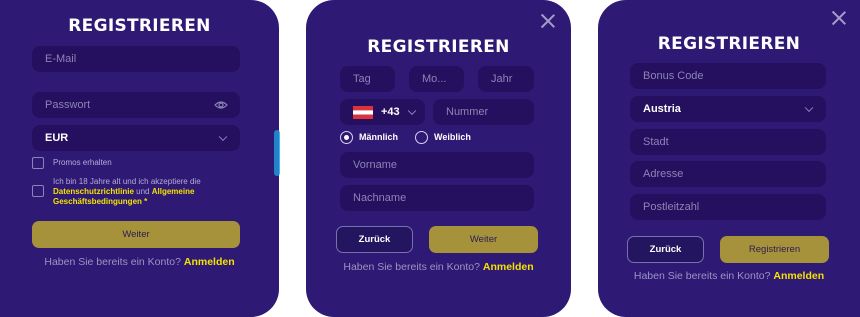  Describe the element at coordinates (467, 112) in the screenshot. I see `phone-placeholder: Nummer` at that location.